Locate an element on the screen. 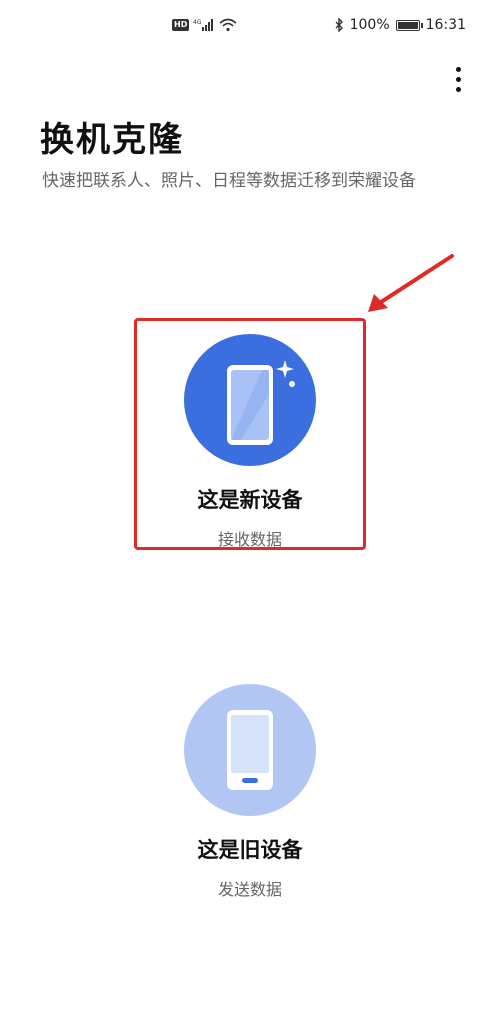  clock: 16:31 is located at coordinates (445, 25).